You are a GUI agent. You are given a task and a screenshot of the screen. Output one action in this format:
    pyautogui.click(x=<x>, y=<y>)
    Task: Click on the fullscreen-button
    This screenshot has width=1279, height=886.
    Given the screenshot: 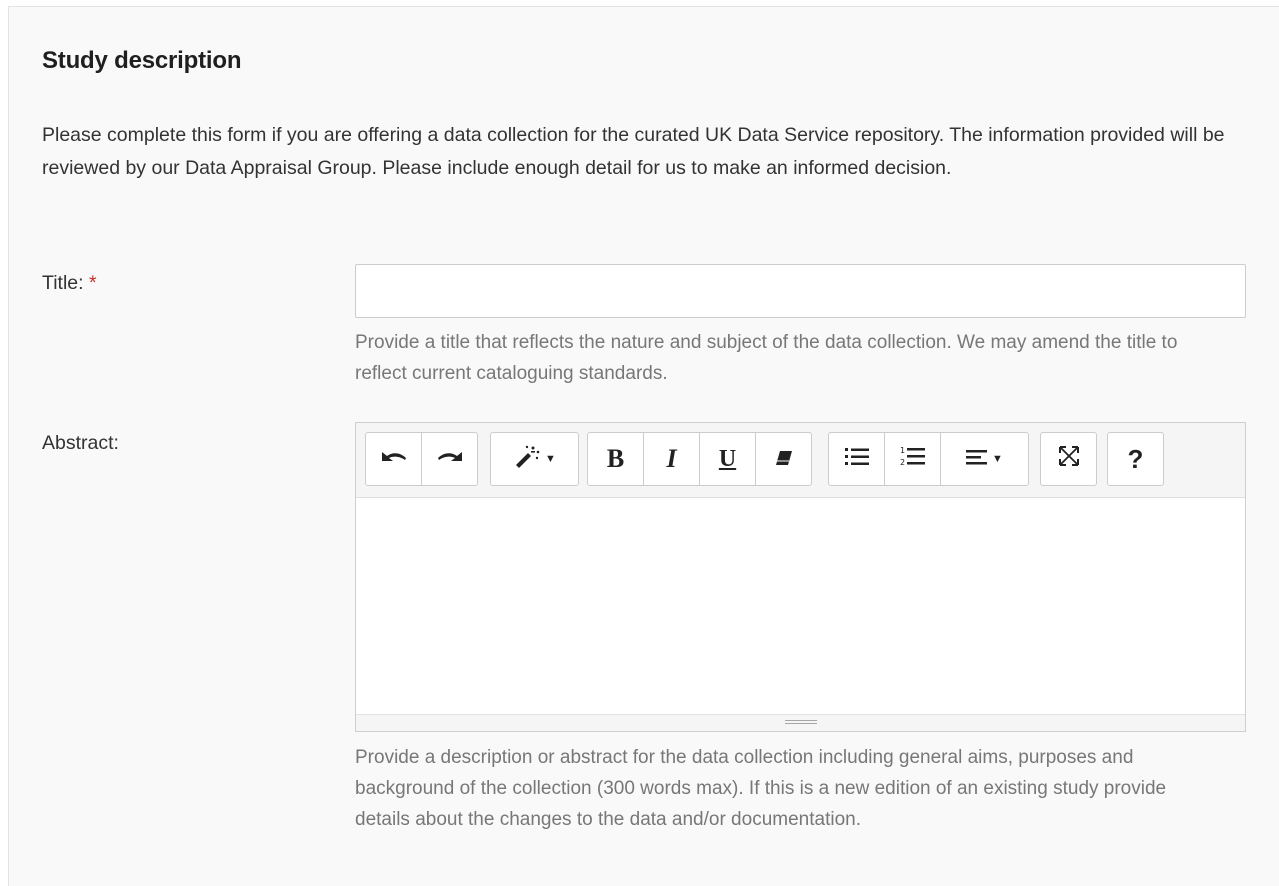 What is the action you would take?
    pyautogui.click(x=1068, y=459)
    